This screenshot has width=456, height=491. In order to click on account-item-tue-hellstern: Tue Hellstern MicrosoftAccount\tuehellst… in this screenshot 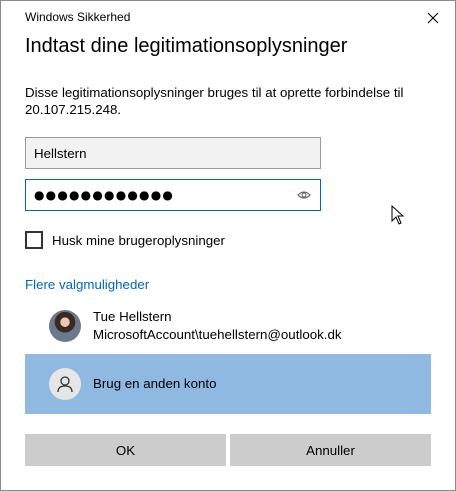, I will do `click(228, 326)`.